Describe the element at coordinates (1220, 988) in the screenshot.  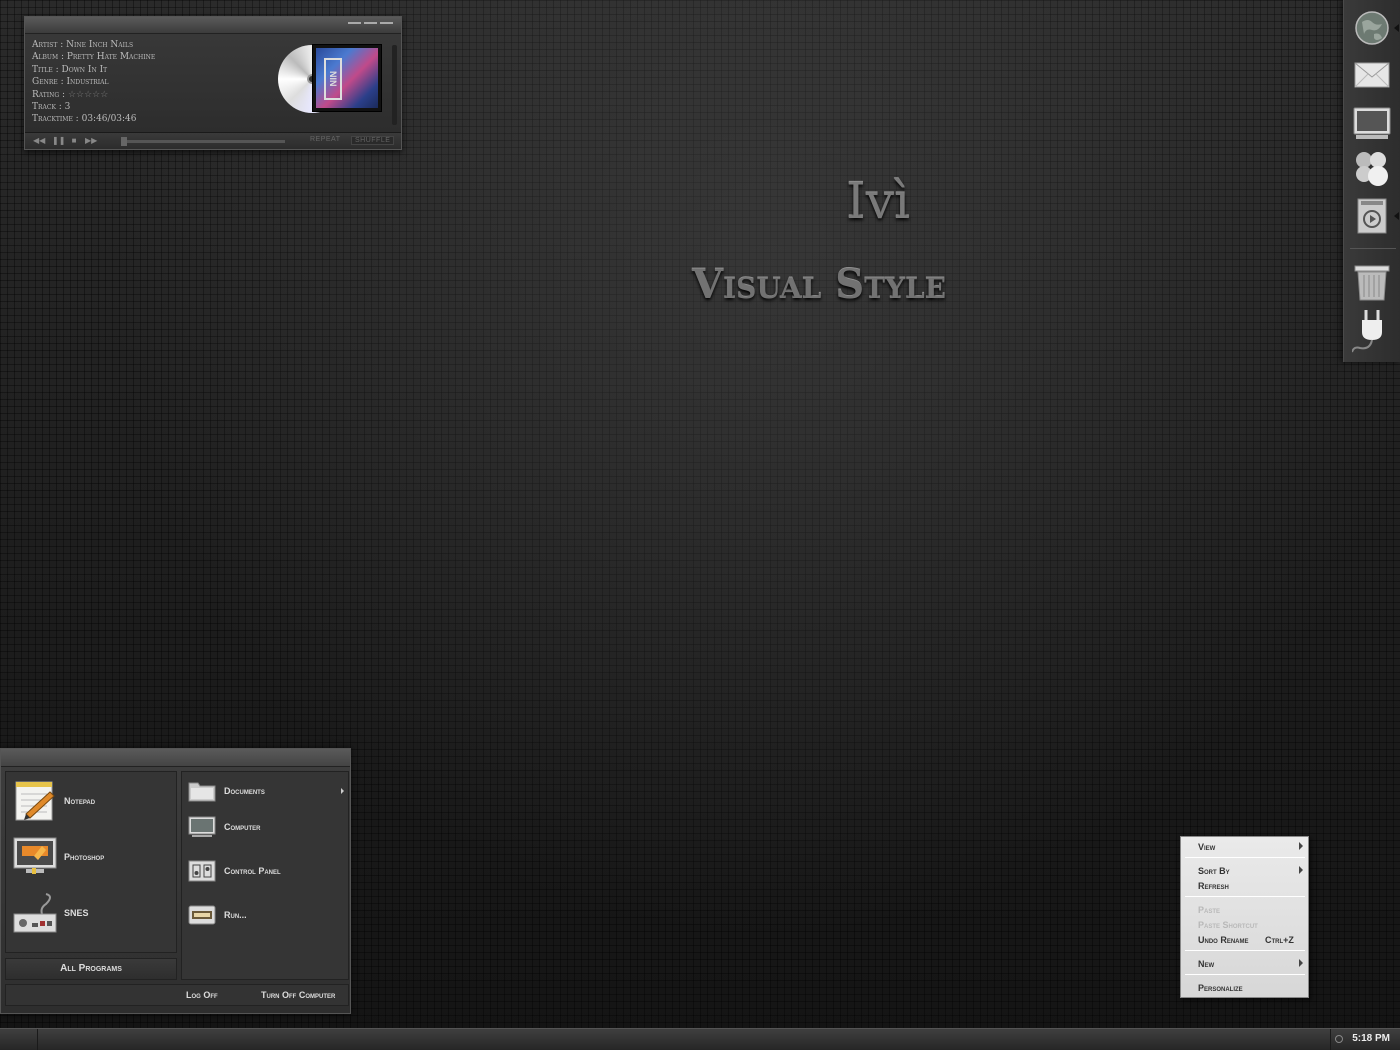
I see `menu-item-personalize: Personalize` at that location.